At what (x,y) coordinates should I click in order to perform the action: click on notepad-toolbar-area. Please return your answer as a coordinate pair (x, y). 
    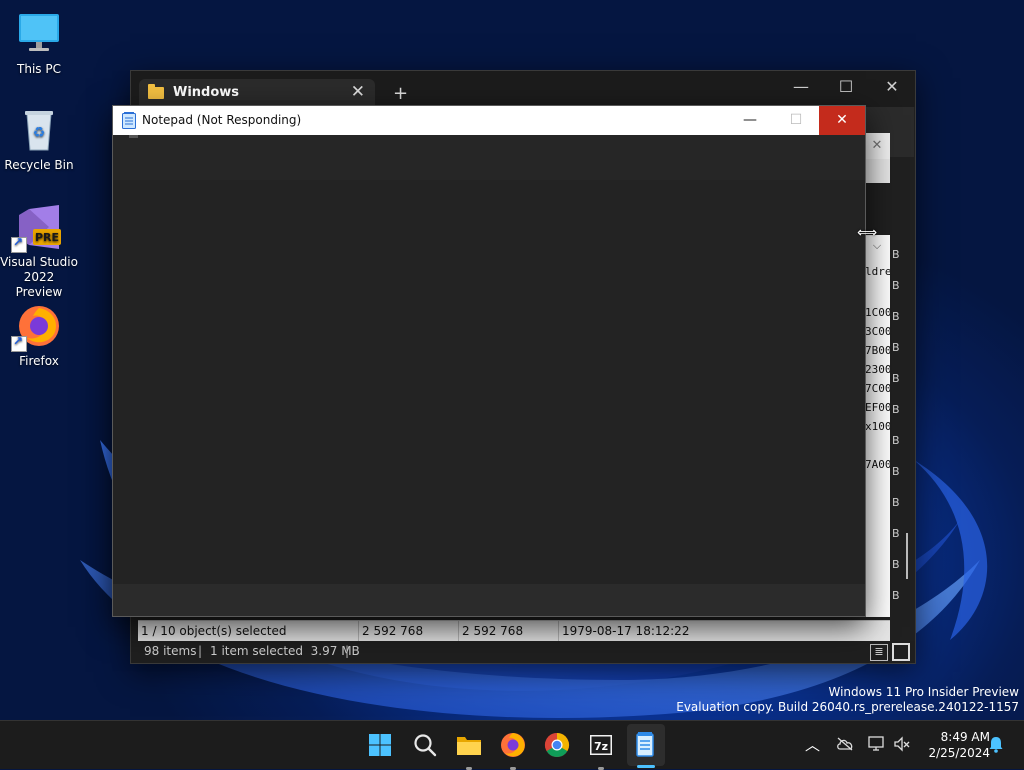
    Looking at the image, I should click on (489, 157).